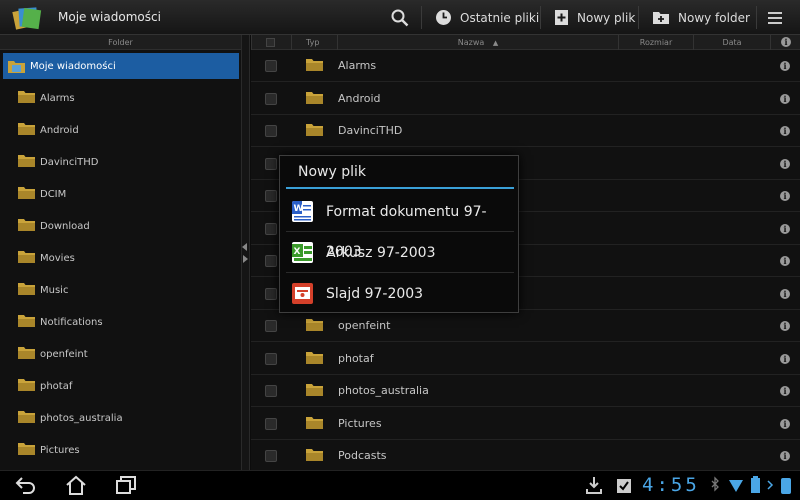  Describe the element at coordinates (381, 253) in the screenshot. I see `option-excel-label: Arkusz 97-2003` at that location.